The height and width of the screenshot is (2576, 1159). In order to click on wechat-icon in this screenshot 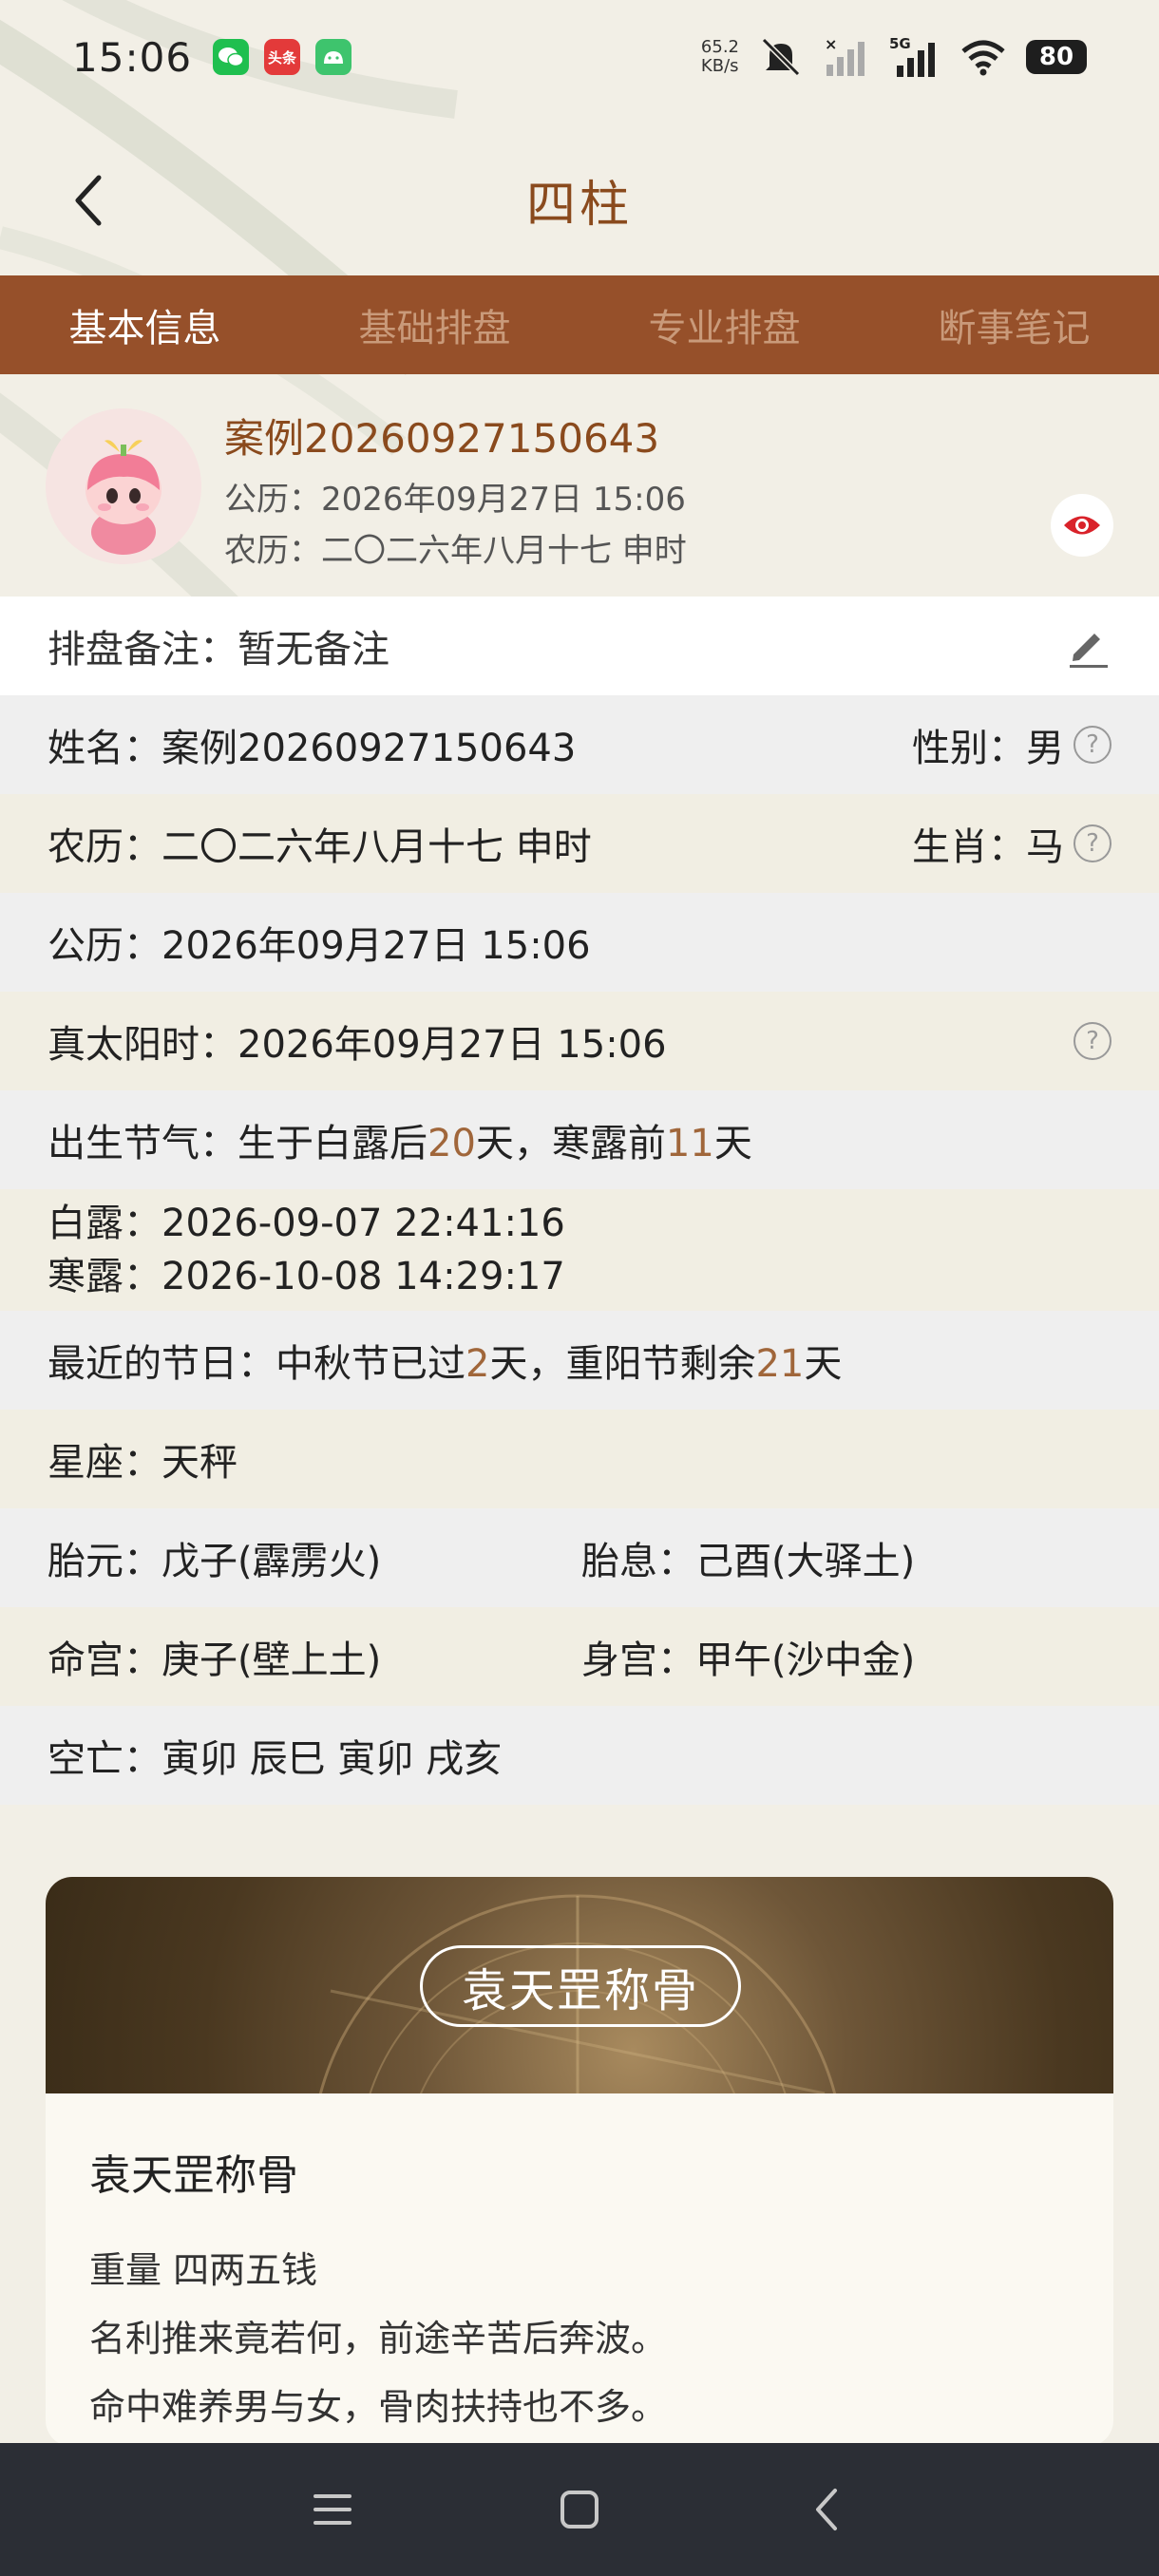, I will do `click(231, 57)`.